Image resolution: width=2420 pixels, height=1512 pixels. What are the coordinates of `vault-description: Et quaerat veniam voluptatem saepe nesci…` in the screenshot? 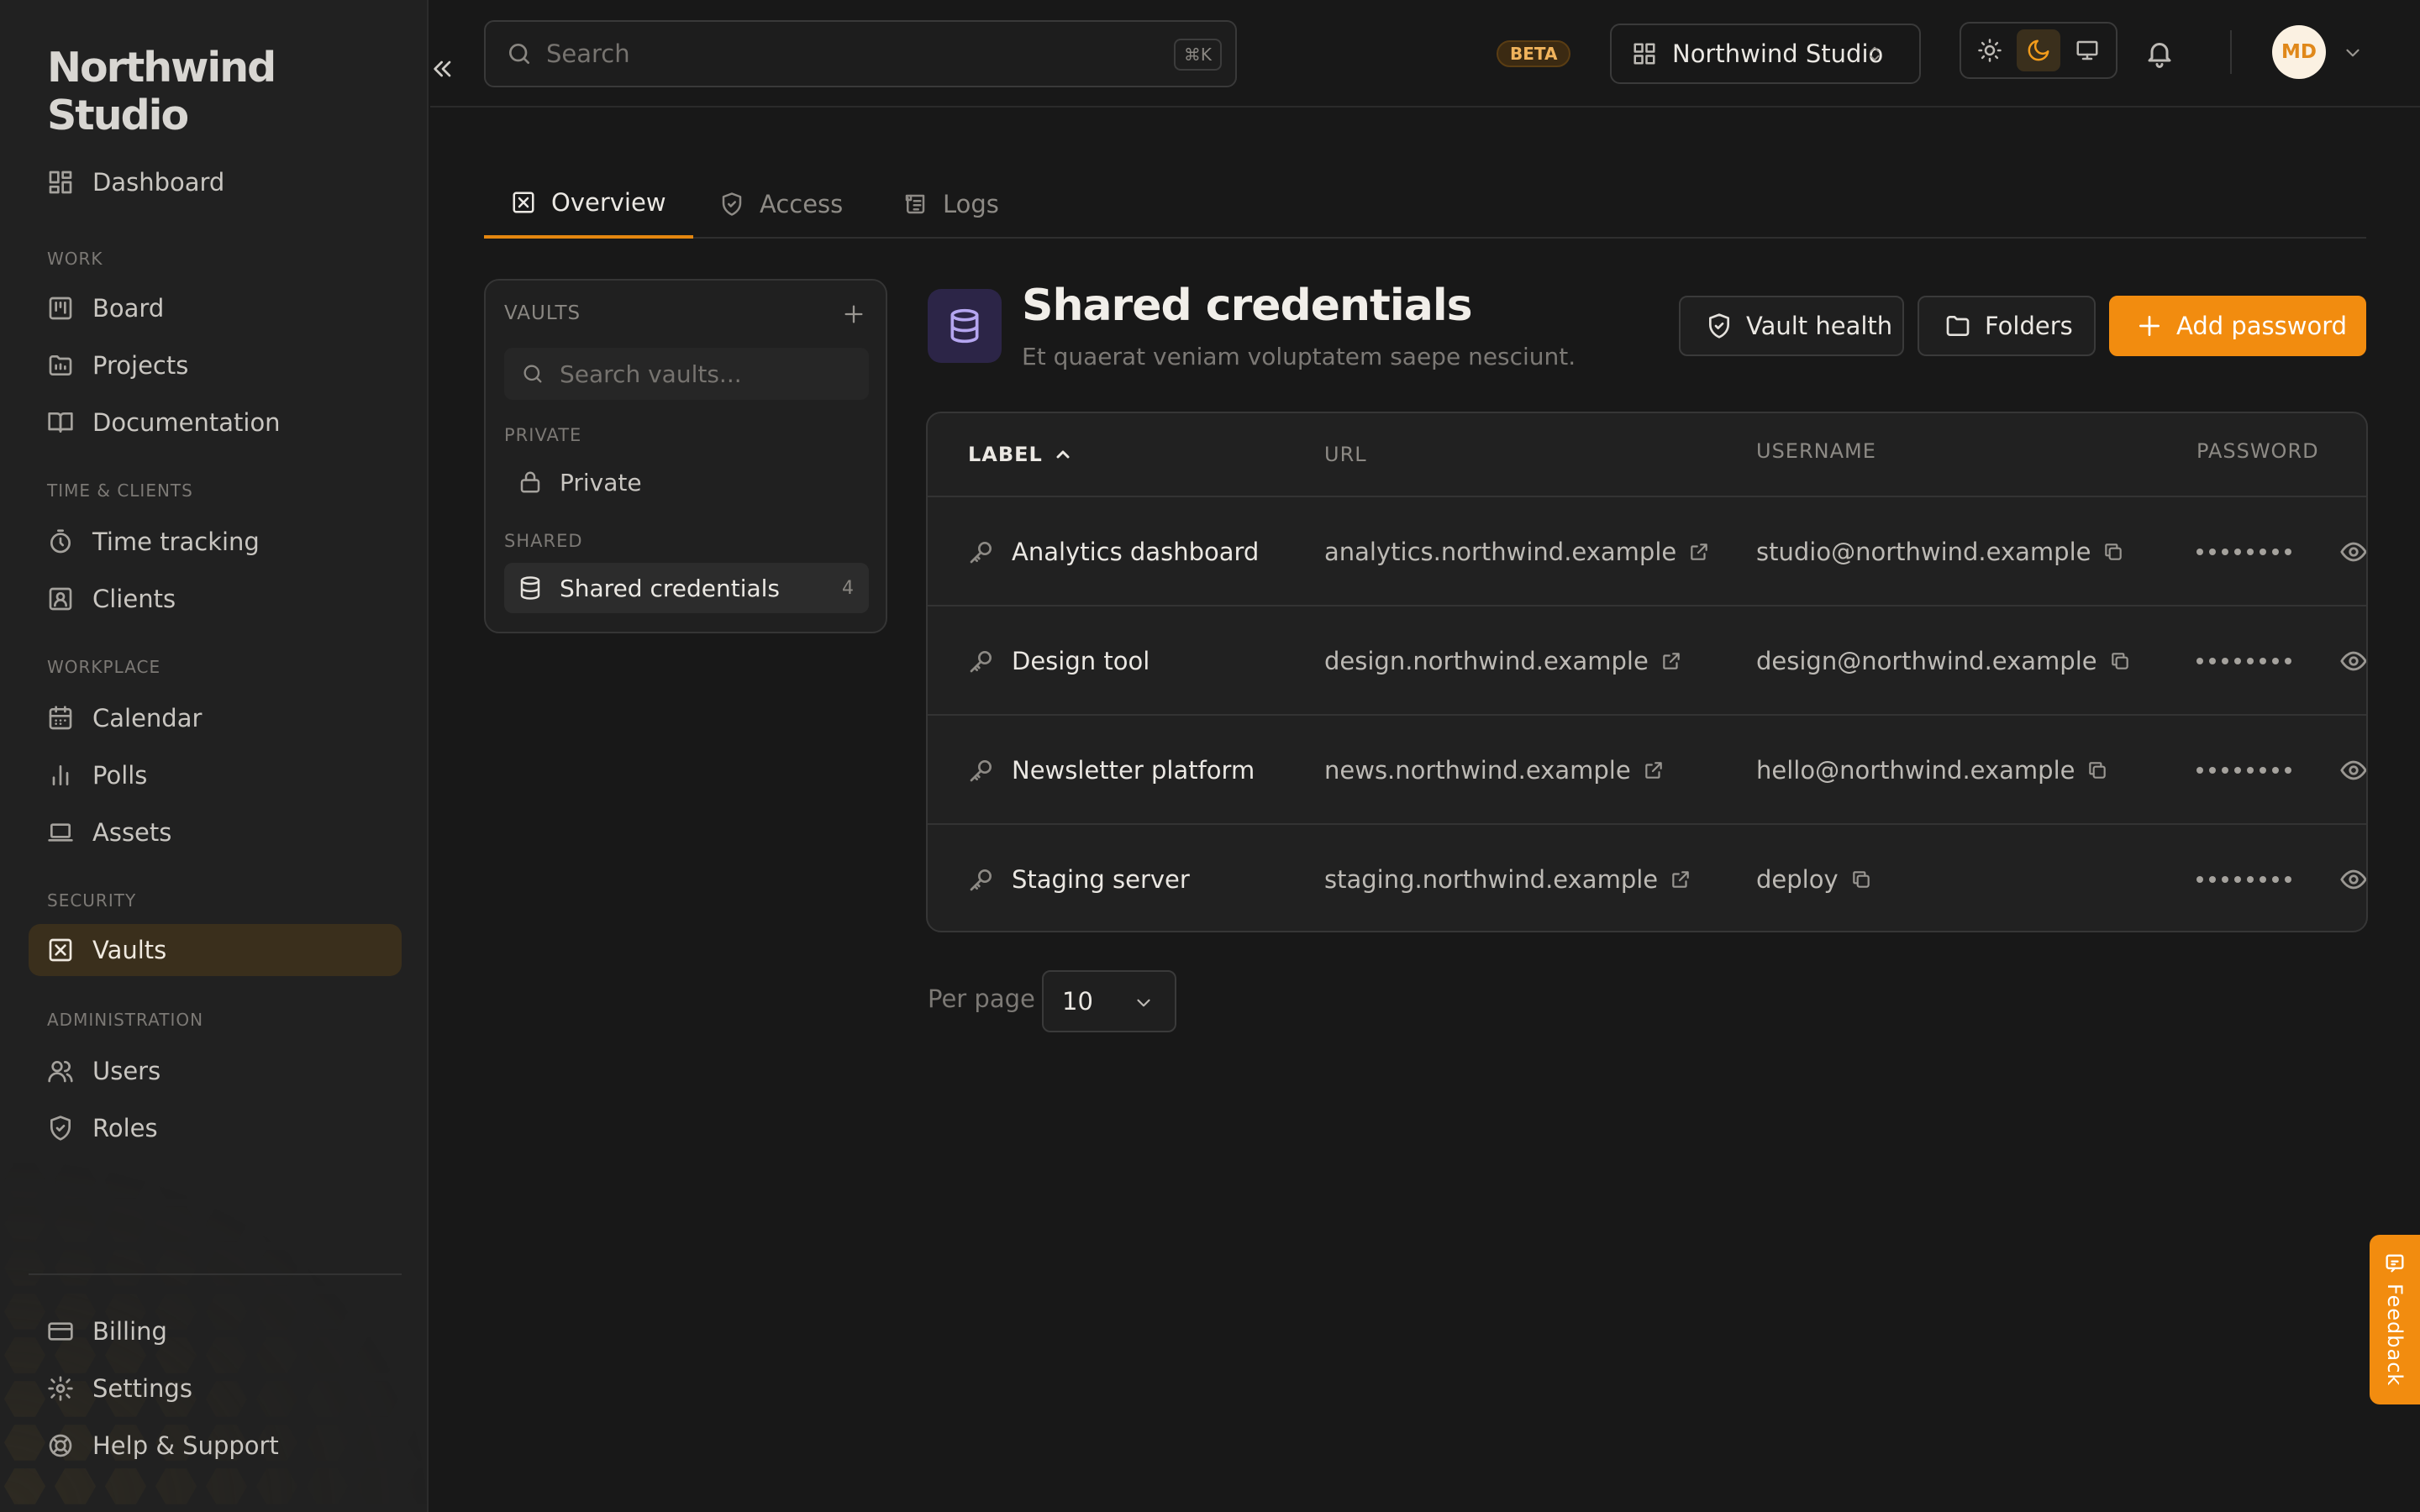 It's located at (1299, 356).